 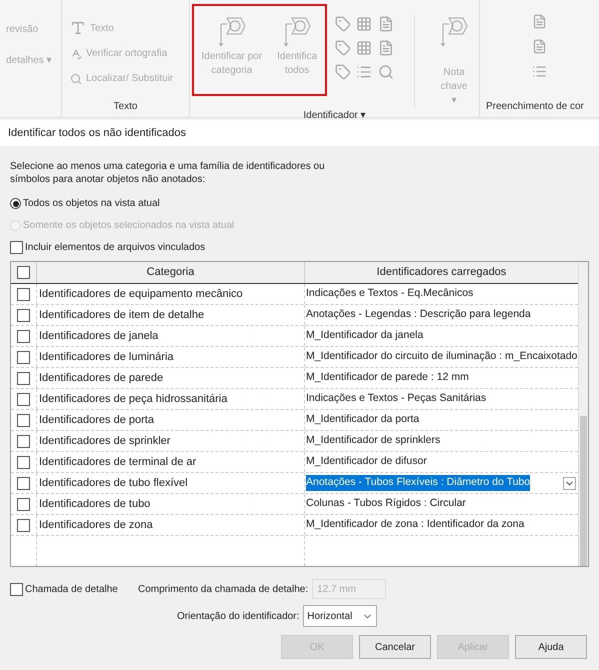 What do you see at coordinates (387, 378) in the screenshot?
I see `table-cell: M_Identificador de parede : 12 mm` at bounding box center [387, 378].